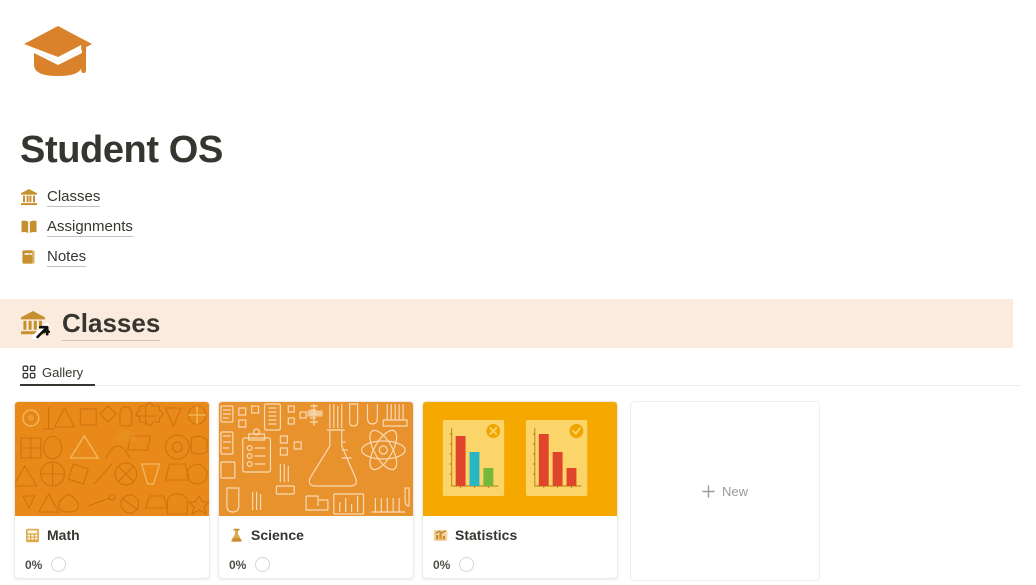  Describe the element at coordinates (32, 535) in the screenshot. I see `calculator-icon` at that location.